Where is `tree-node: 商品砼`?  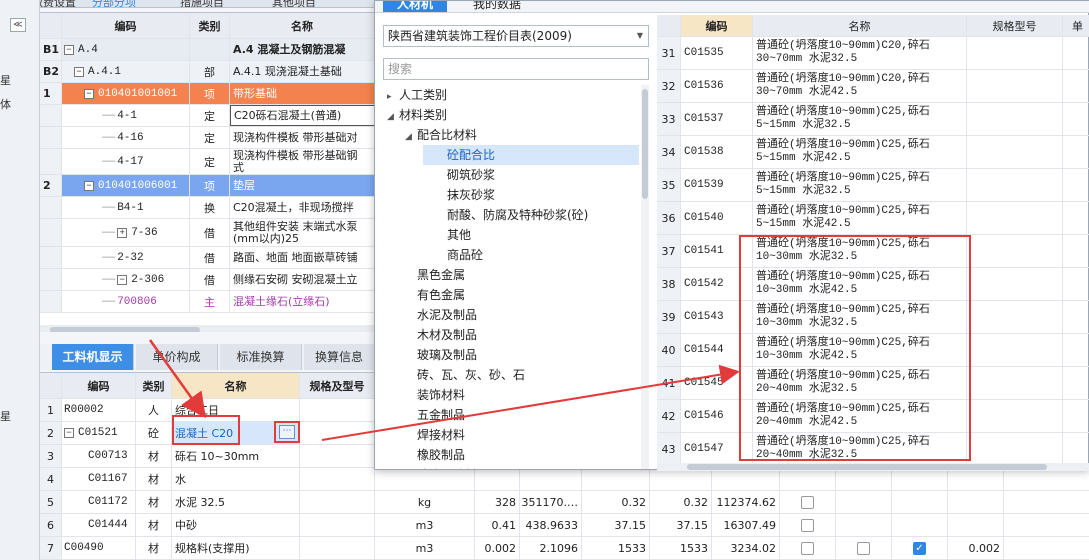
tree-node: 商品砼 is located at coordinates (453, 255).